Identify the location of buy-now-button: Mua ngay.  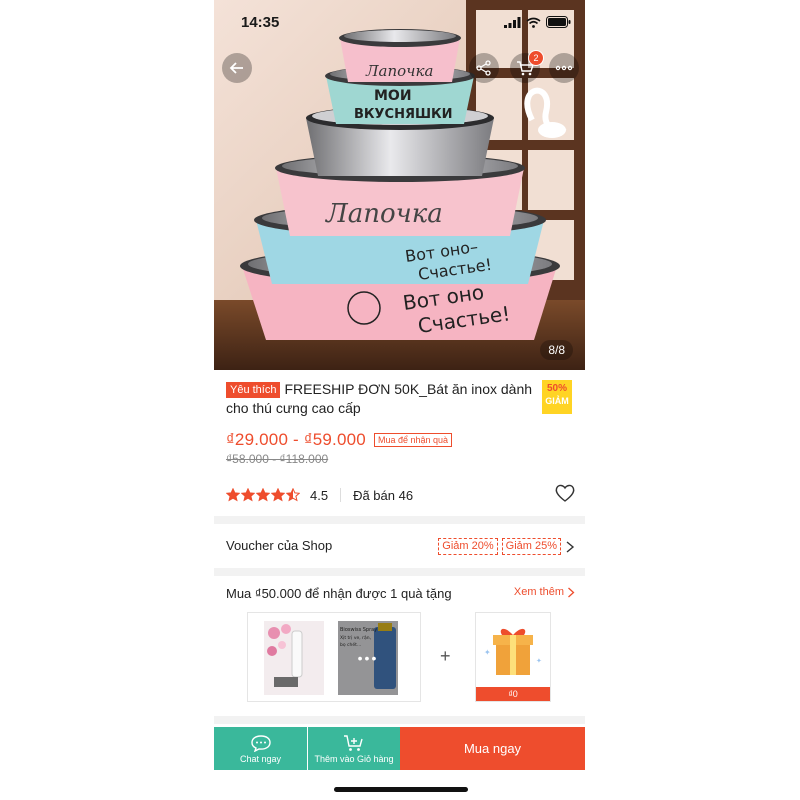
(492, 748).